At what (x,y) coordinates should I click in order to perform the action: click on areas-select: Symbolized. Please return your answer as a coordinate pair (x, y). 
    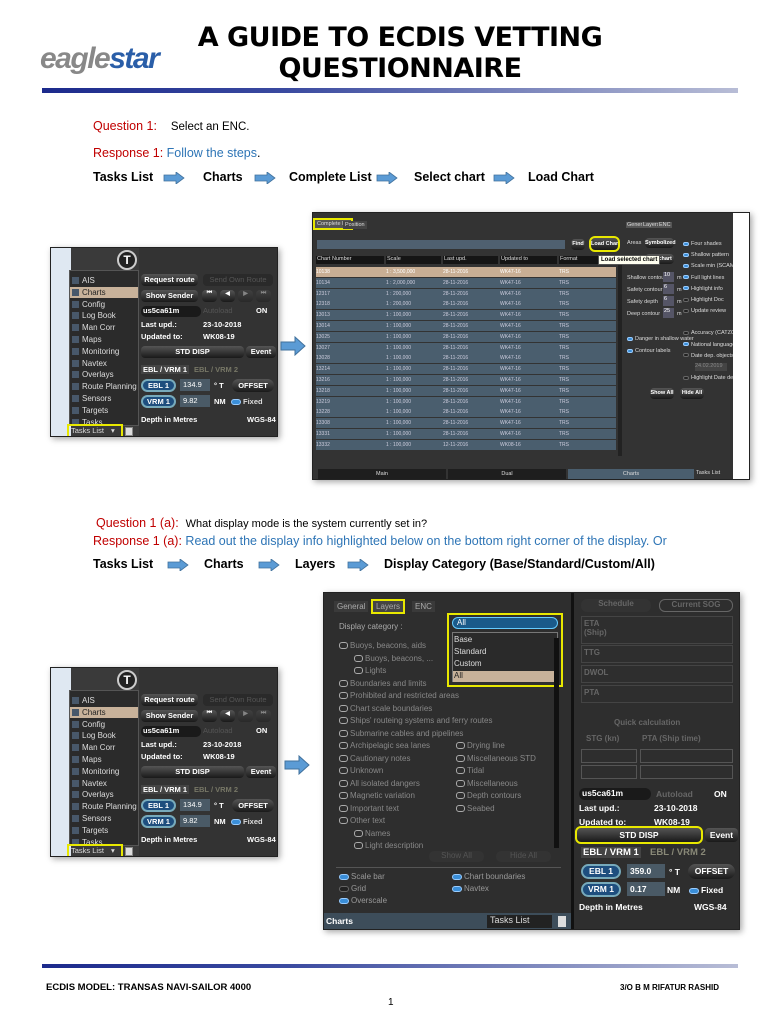
    Looking at the image, I should click on (660, 243).